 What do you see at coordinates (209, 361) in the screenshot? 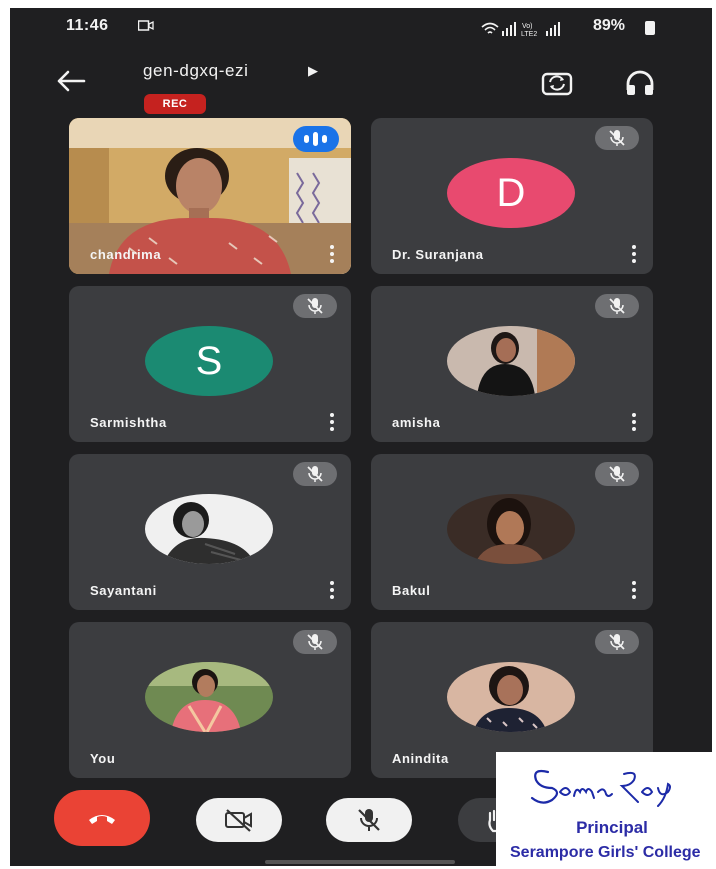
I see `avatar: S` at bounding box center [209, 361].